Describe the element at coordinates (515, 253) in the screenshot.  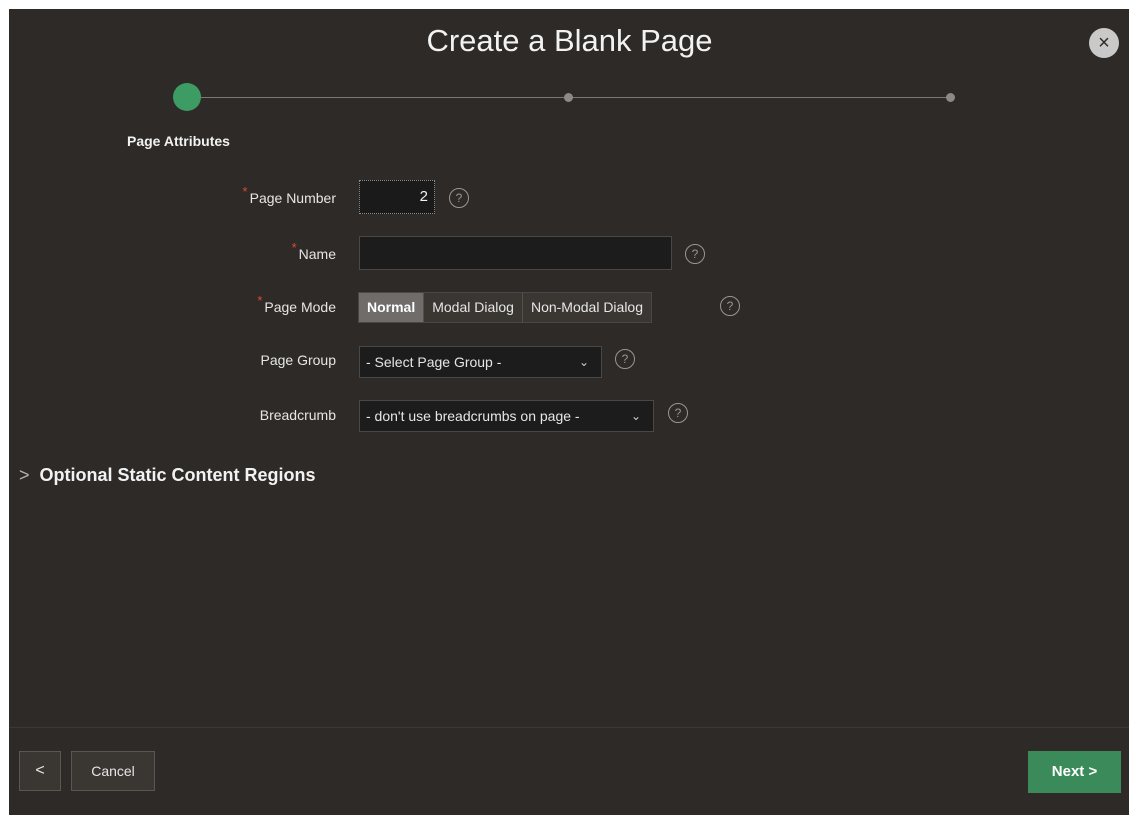
I see `name-input` at that location.